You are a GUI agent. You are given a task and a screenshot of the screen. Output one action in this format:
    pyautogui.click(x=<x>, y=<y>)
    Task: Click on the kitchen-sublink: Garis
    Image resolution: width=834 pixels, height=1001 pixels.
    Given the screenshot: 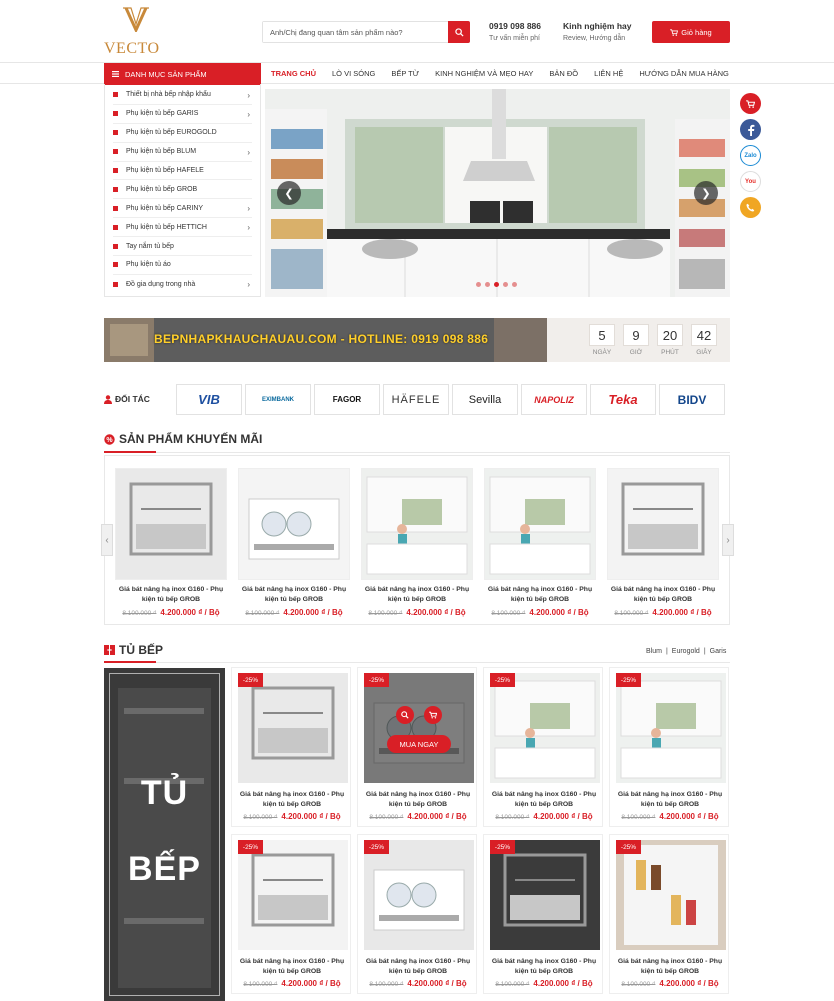 What is the action you would take?
    pyautogui.click(x=718, y=651)
    